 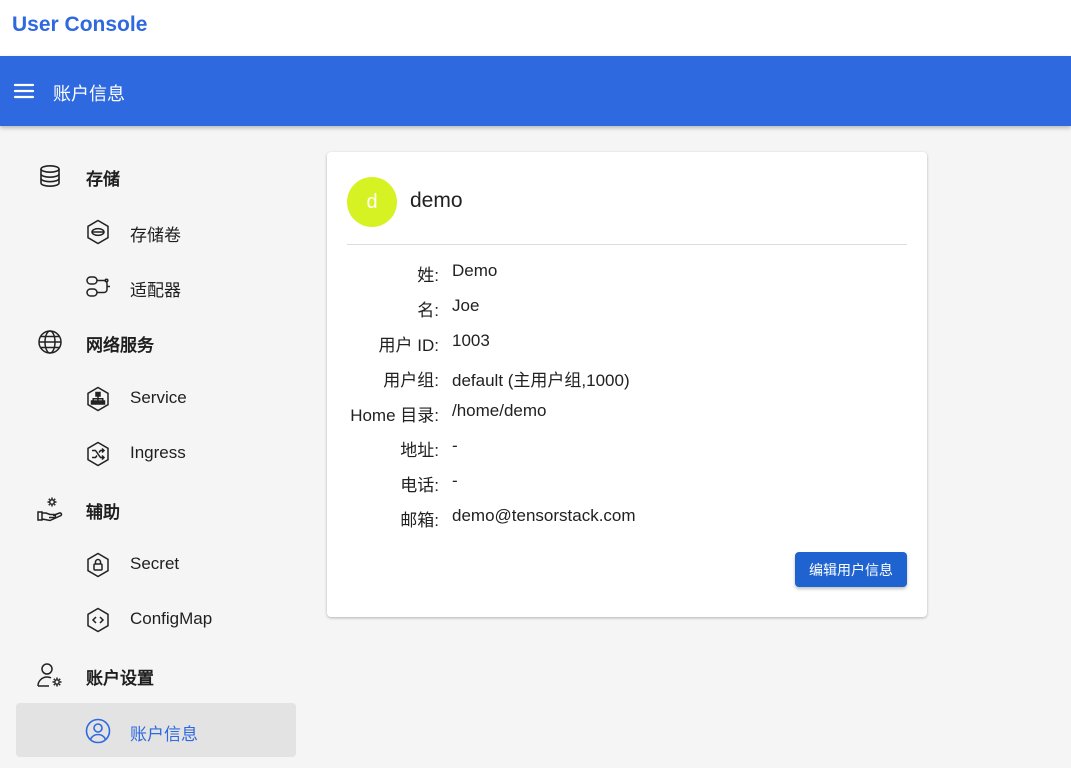 What do you see at coordinates (411, 380) in the screenshot?
I see `info-key: 用户组:` at bounding box center [411, 380].